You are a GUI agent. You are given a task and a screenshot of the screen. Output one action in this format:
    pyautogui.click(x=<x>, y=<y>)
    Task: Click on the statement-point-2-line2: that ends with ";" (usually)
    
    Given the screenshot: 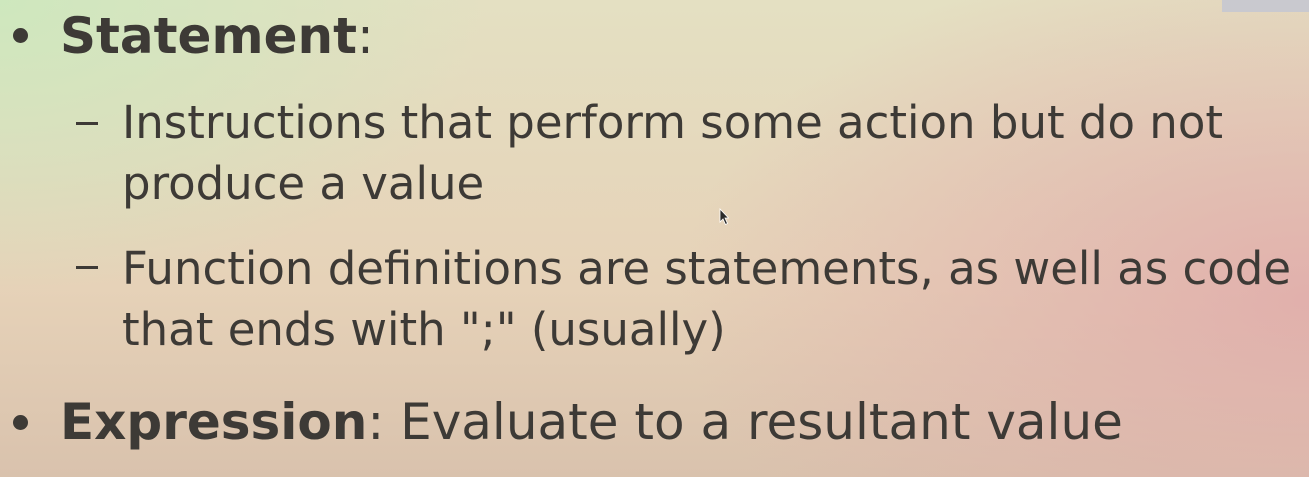 What is the action you would take?
    pyautogui.click(x=424, y=329)
    